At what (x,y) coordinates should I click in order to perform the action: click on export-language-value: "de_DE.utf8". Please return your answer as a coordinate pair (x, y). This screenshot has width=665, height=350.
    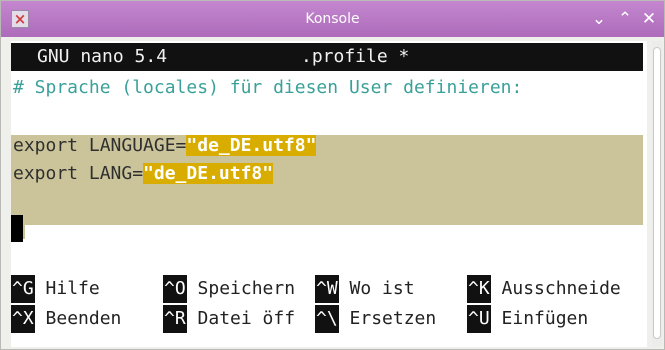
    Looking at the image, I should click on (251, 145).